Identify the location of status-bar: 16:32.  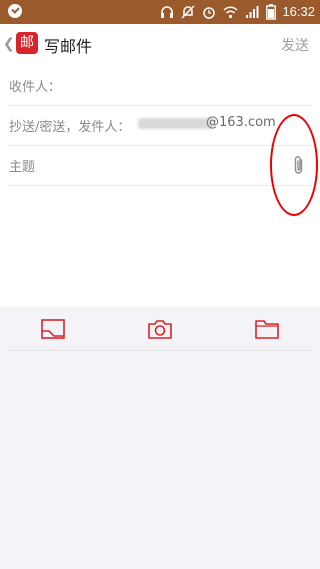
(160, 12).